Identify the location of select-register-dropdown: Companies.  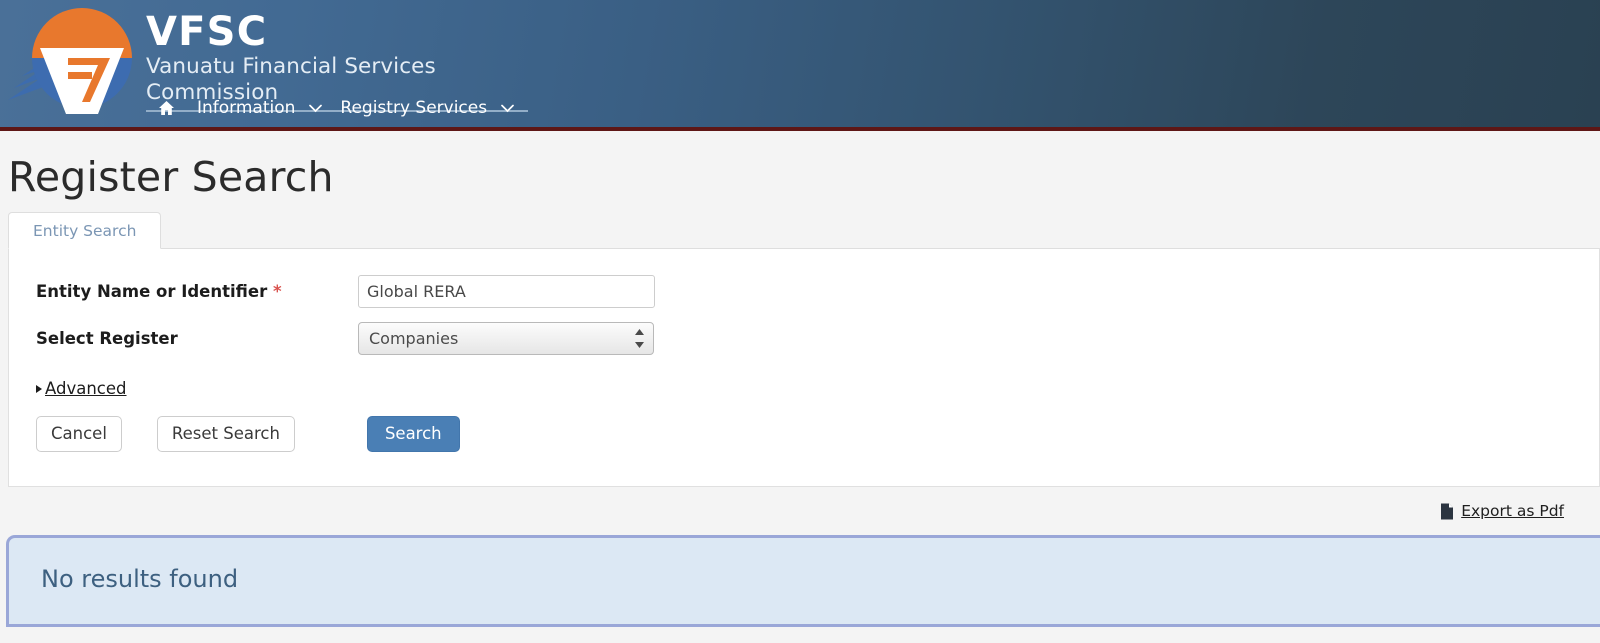
(506, 338).